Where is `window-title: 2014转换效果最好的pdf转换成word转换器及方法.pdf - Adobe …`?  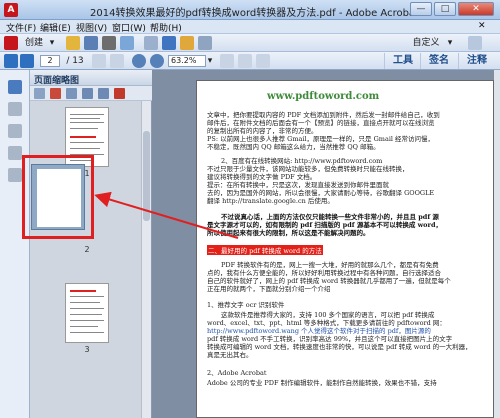
window-title: 2014转换效果最好的pdf转换成word转换器及方法.pdf - Adobe … is located at coordinates (255, 13).